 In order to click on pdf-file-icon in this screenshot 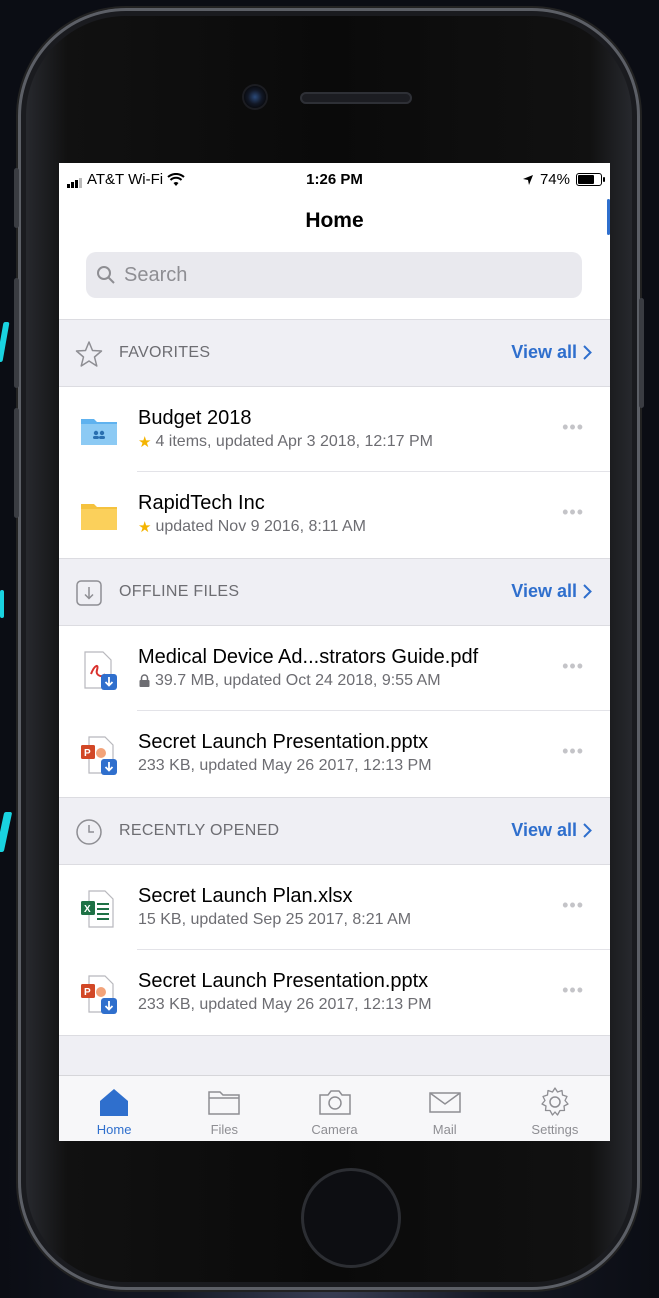, I will do `click(100, 670)`.